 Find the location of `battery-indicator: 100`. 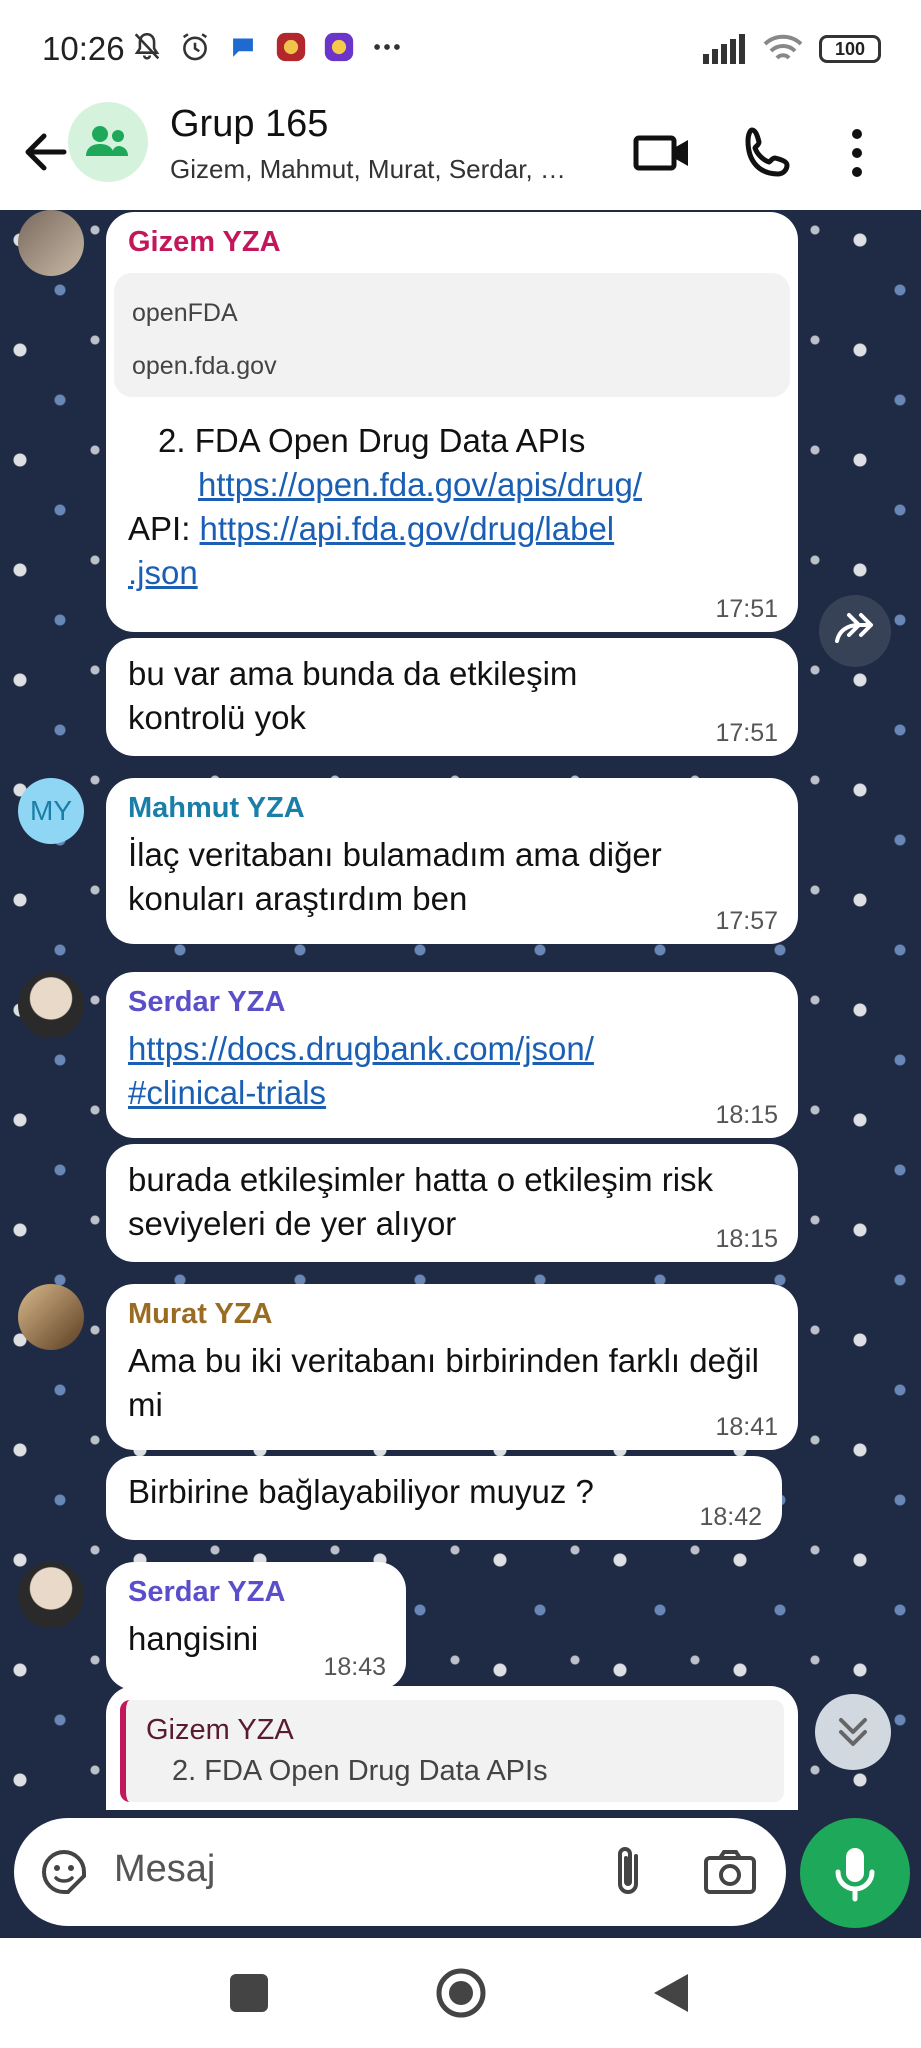

battery-indicator: 100 is located at coordinates (850, 49).